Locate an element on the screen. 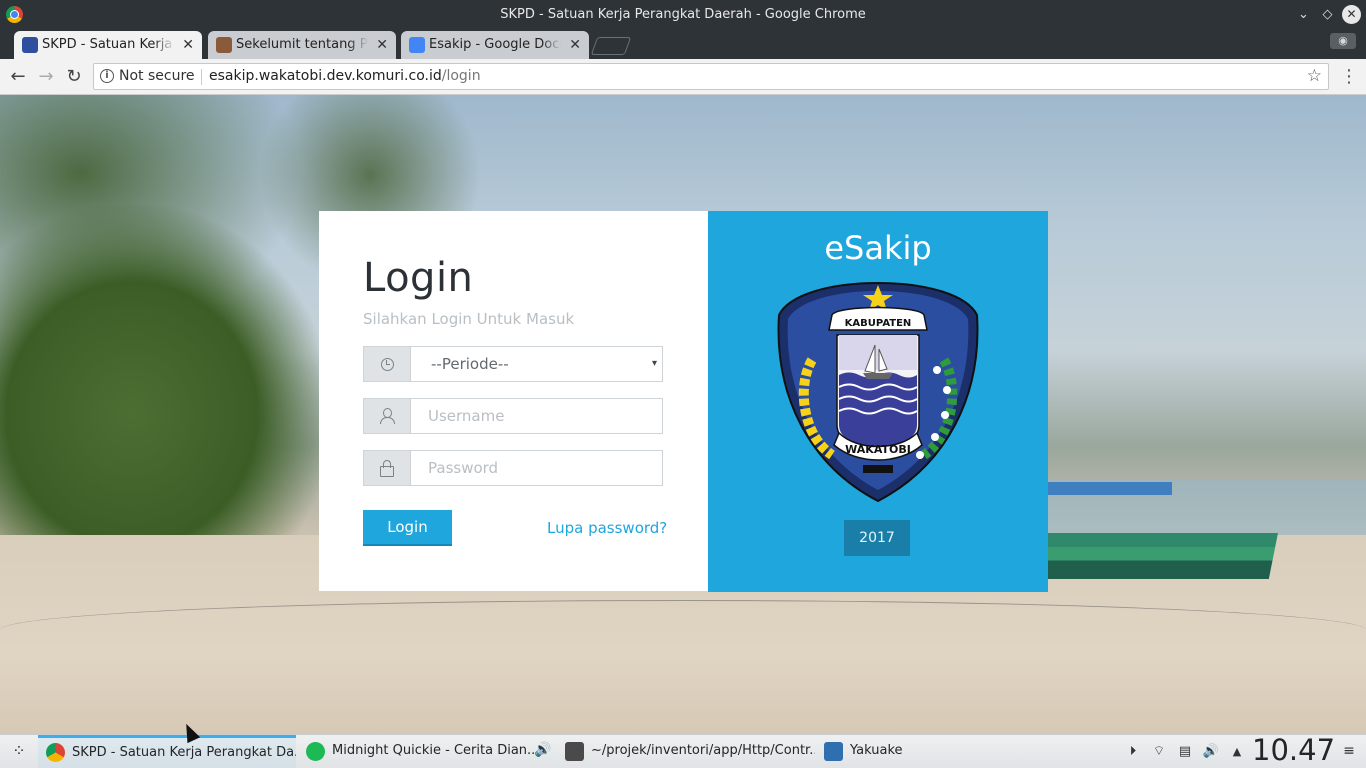 Image resolution: width=1366 pixels, height=768 pixels. browser-menu-button: ⋮ is located at coordinates (1349, 77).